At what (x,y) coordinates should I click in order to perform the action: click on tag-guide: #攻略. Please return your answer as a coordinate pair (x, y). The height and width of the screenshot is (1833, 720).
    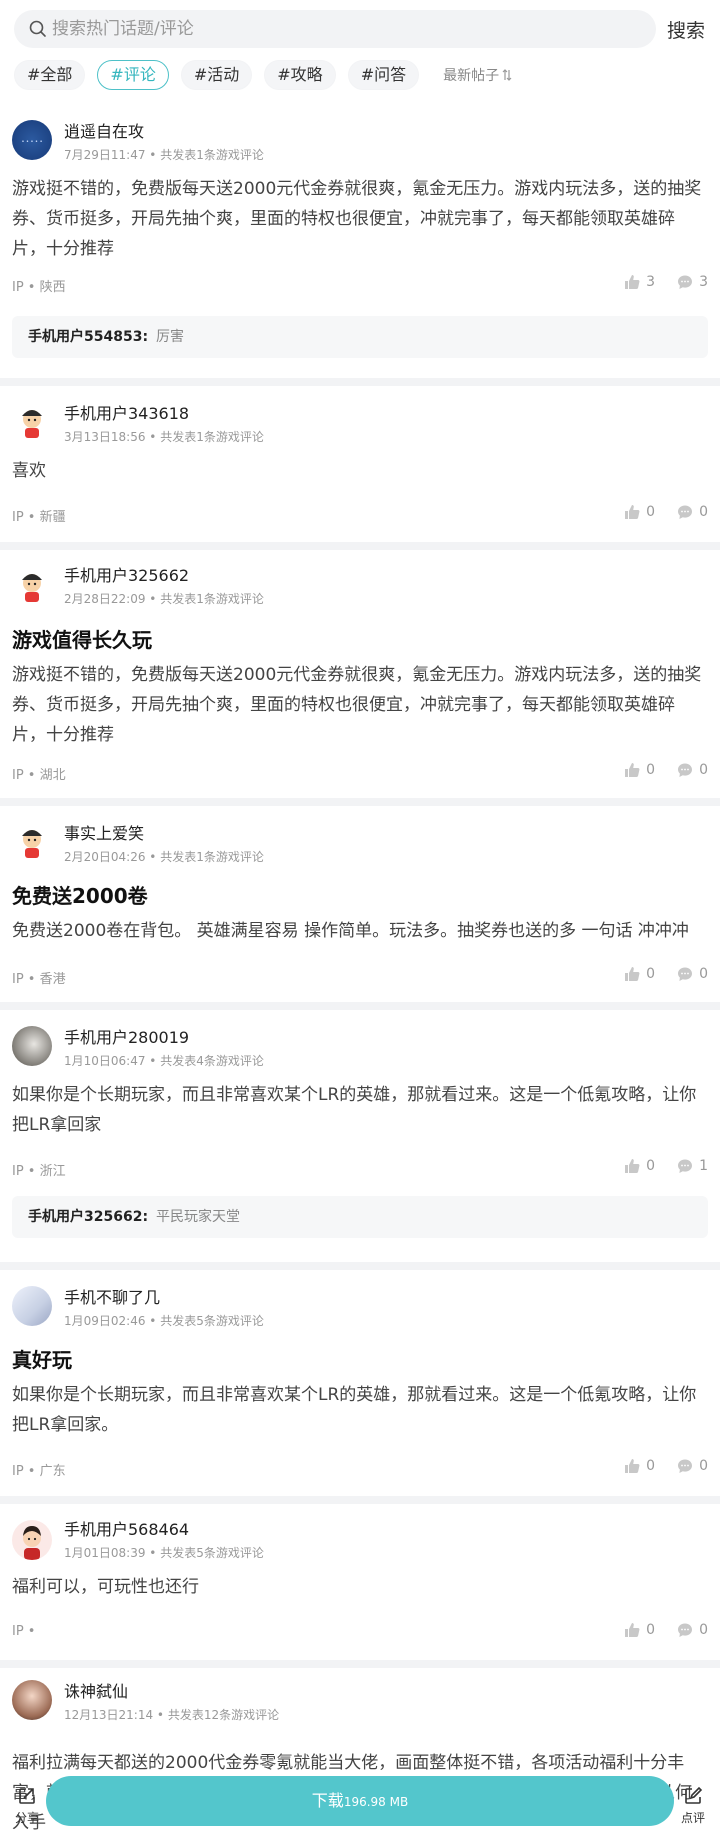
    Looking at the image, I should click on (300, 75).